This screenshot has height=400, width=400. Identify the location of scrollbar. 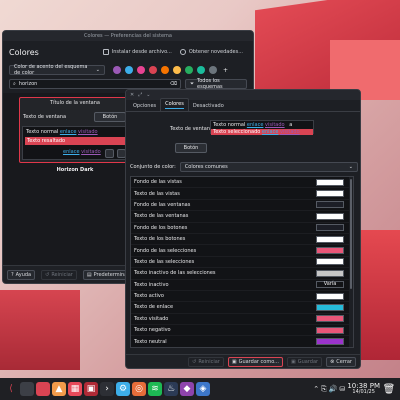
(351, 262).